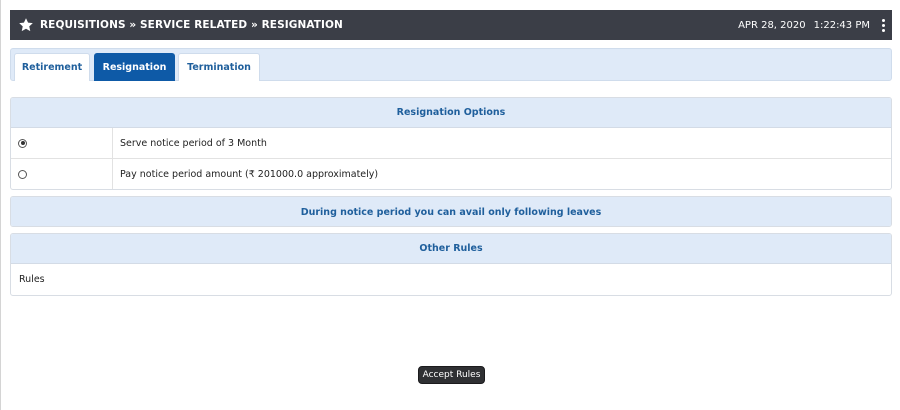 The image size is (900, 410). I want to click on serve-notice-label: Serve notice period of 3 Month, so click(193, 143).